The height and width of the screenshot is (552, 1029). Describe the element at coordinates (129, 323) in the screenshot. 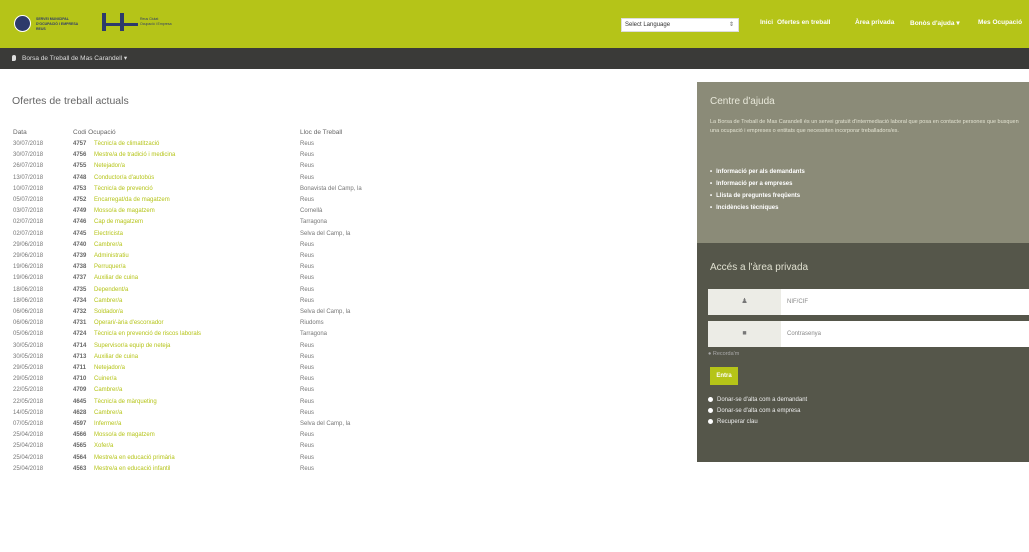

I see `offer-occupation-link: Operari/-ària d'escorxador` at that location.